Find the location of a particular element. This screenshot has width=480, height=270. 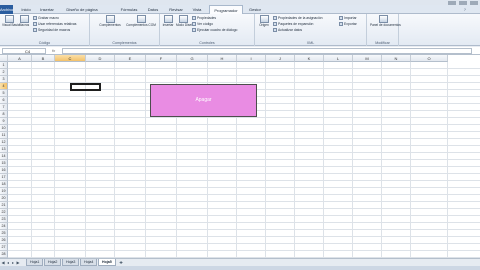

macro-security-button: Seguridad de macros is located at coordinates (51, 29).